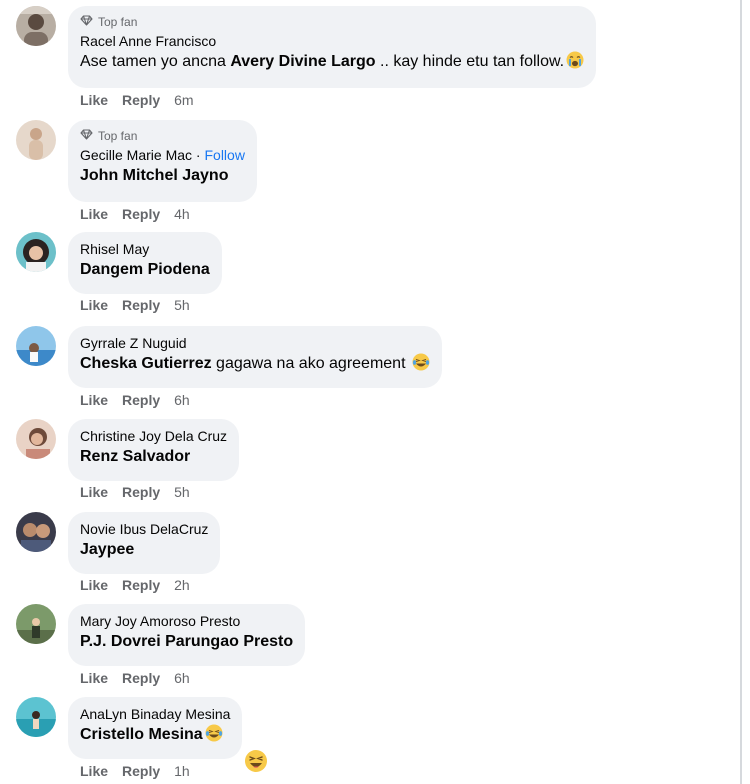  Describe the element at coordinates (182, 214) in the screenshot. I see `comment-timestamp: 4h` at that location.